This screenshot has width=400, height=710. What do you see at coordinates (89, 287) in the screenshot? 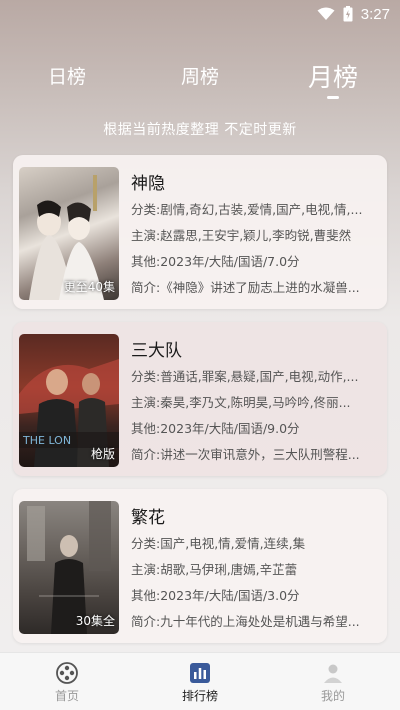
I see `episode-badge: 更至40集` at bounding box center [89, 287].